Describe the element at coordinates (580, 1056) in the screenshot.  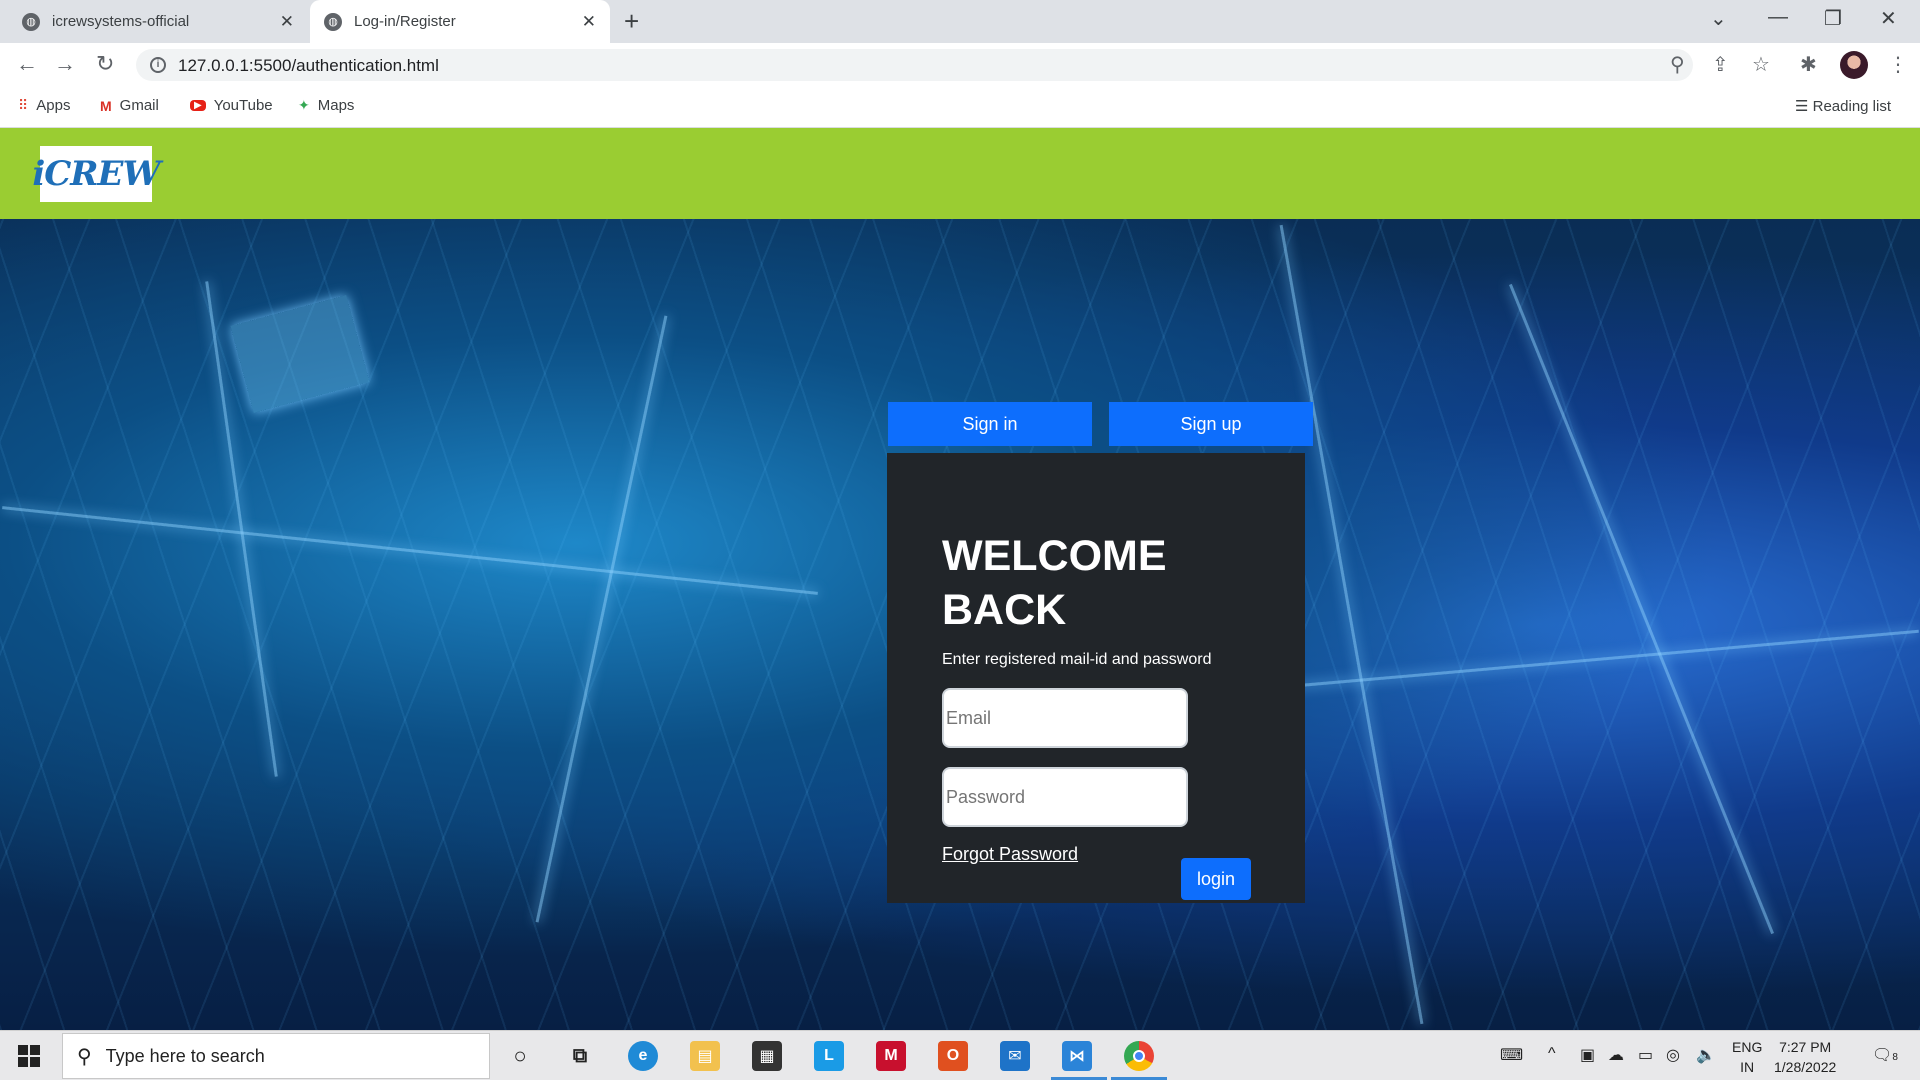
I see `task-view-icon: ⧉` at that location.